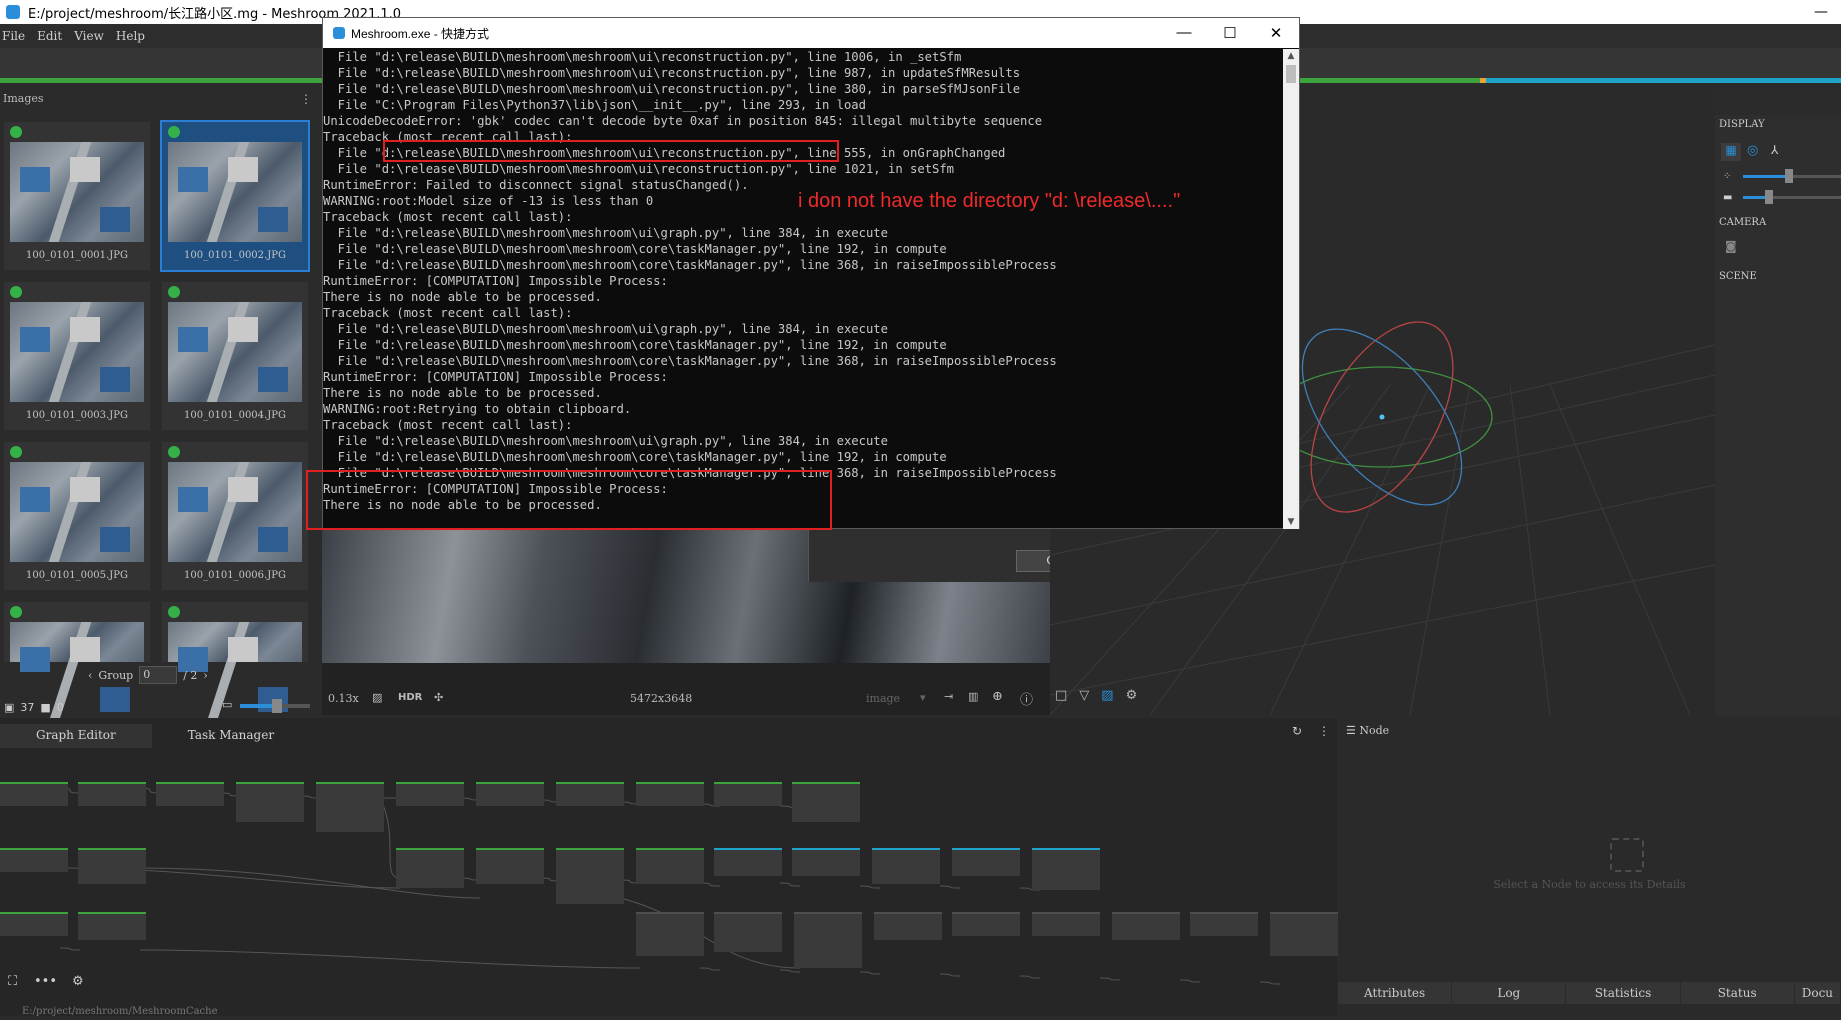  What do you see at coordinates (1291, 74) in the screenshot?
I see `scroll-thumb` at bounding box center [1291, 74].